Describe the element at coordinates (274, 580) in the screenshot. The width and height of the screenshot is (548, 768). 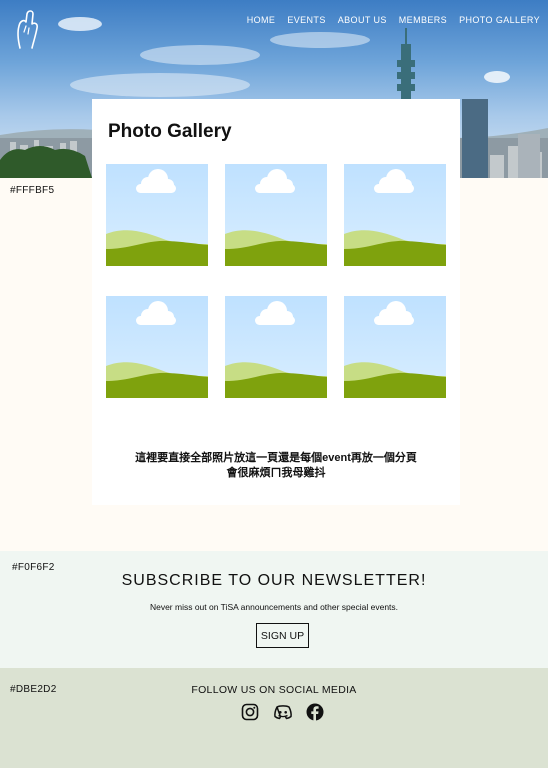
I see `newsletter-title: SUBSCRIBE TO OUR NEWSLETTER!` at that location.